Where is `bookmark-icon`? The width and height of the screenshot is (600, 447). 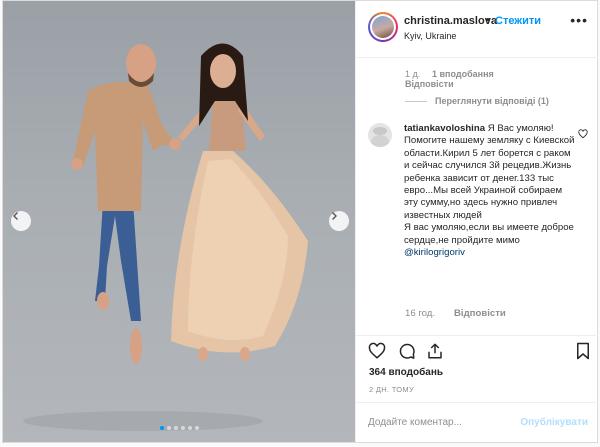
bookmark-icon is located at coordinates (583, 351).